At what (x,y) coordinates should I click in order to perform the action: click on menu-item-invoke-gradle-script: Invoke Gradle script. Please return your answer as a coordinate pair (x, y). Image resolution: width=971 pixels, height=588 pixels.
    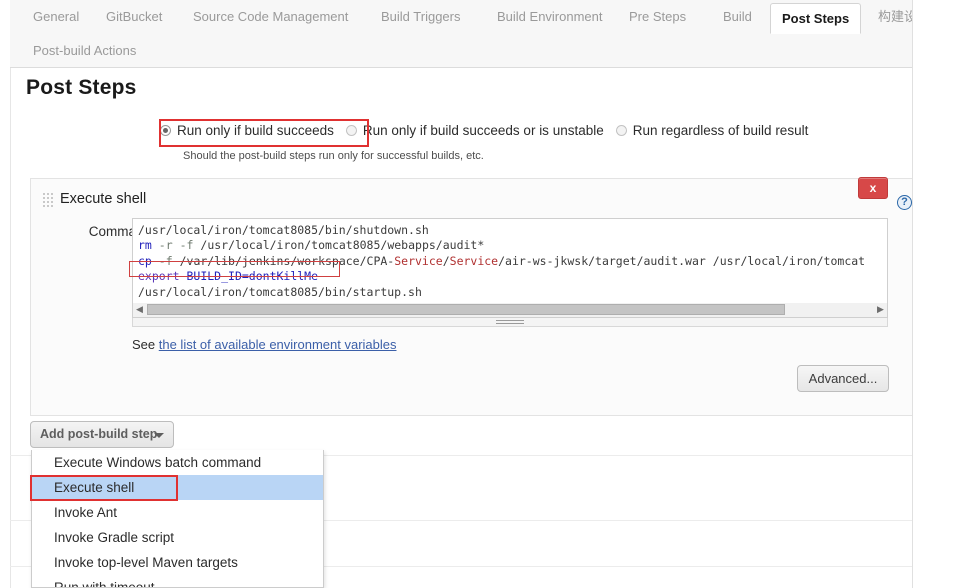
    Looking at the image, I should click on (177, 537).